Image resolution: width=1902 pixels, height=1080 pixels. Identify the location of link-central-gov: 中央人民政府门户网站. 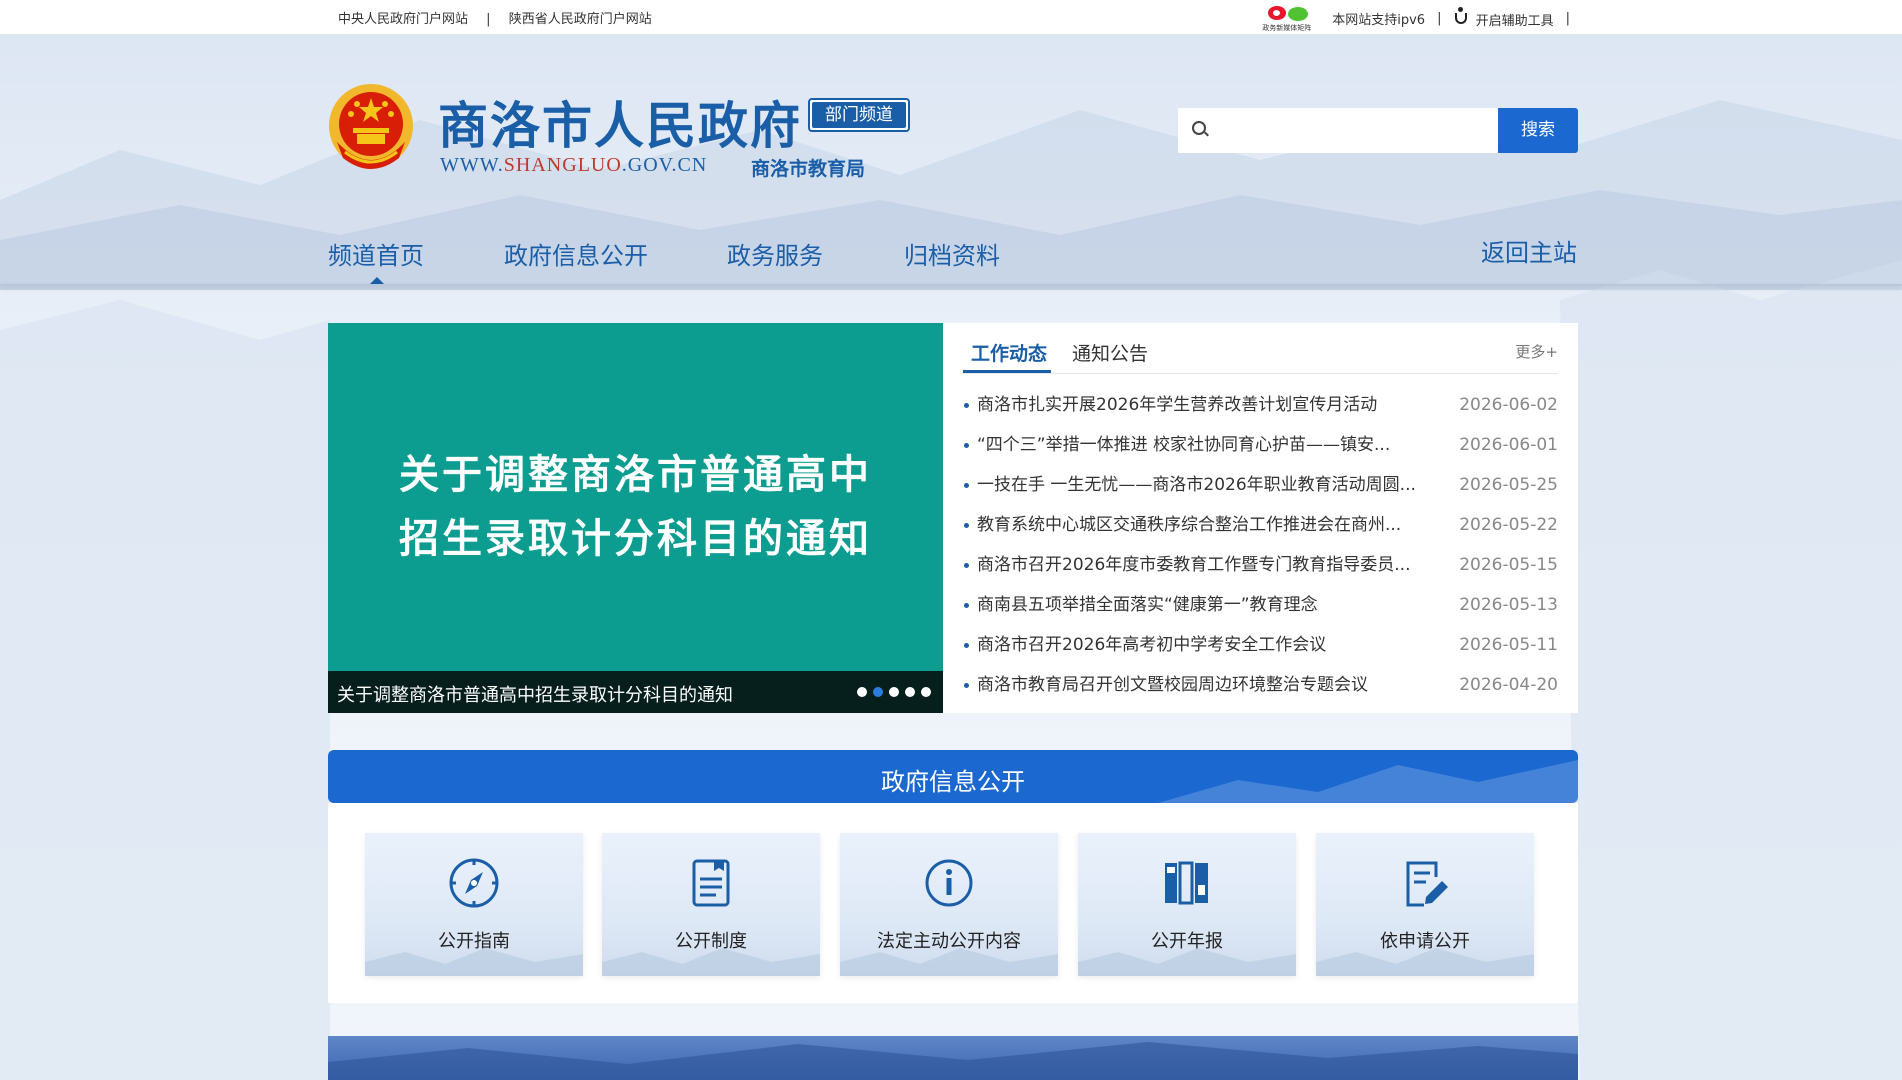
(403, 19).